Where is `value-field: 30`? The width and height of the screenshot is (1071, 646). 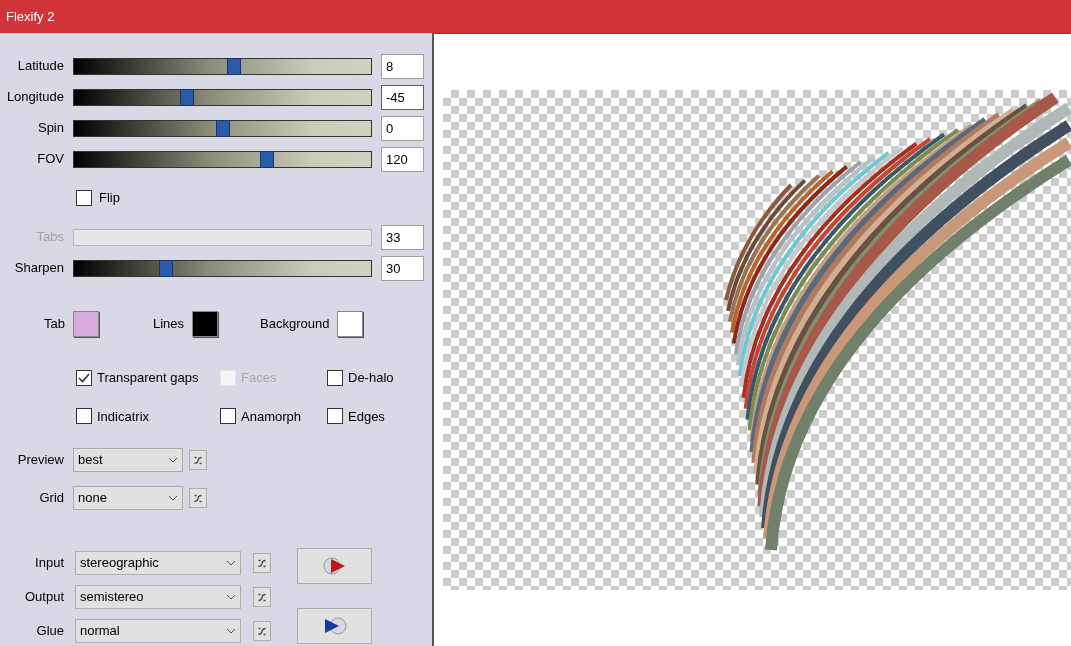
value-field: 30 is located at coordinates (402, 268).